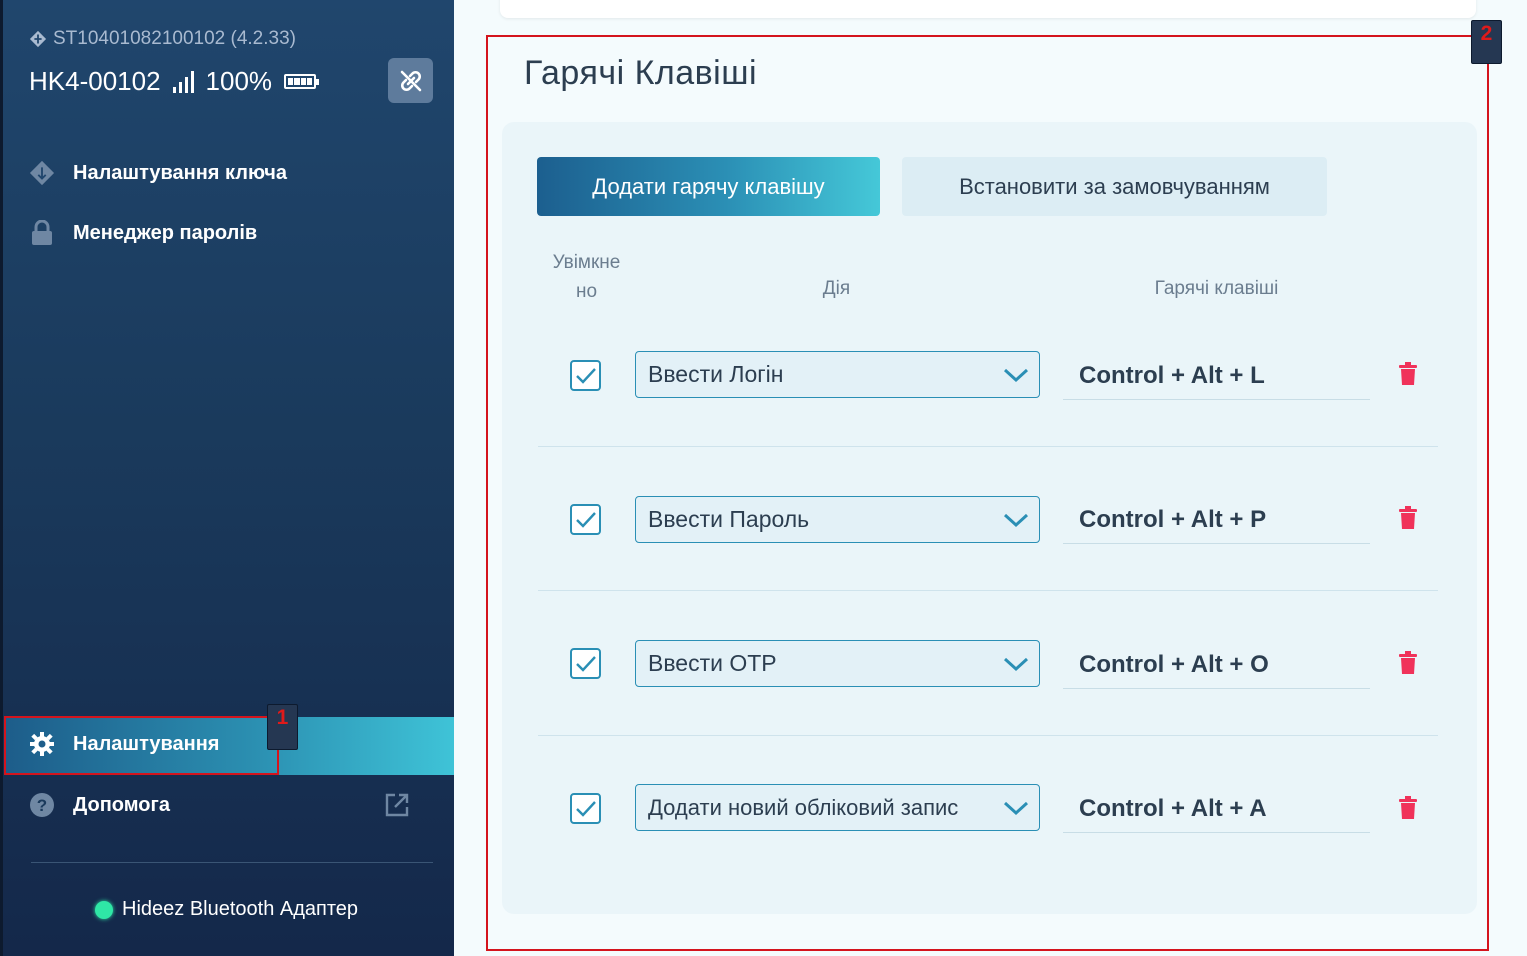 The image size is (1527, 956). I want to click on nav-settings: Налаштування, so click(124, 744).